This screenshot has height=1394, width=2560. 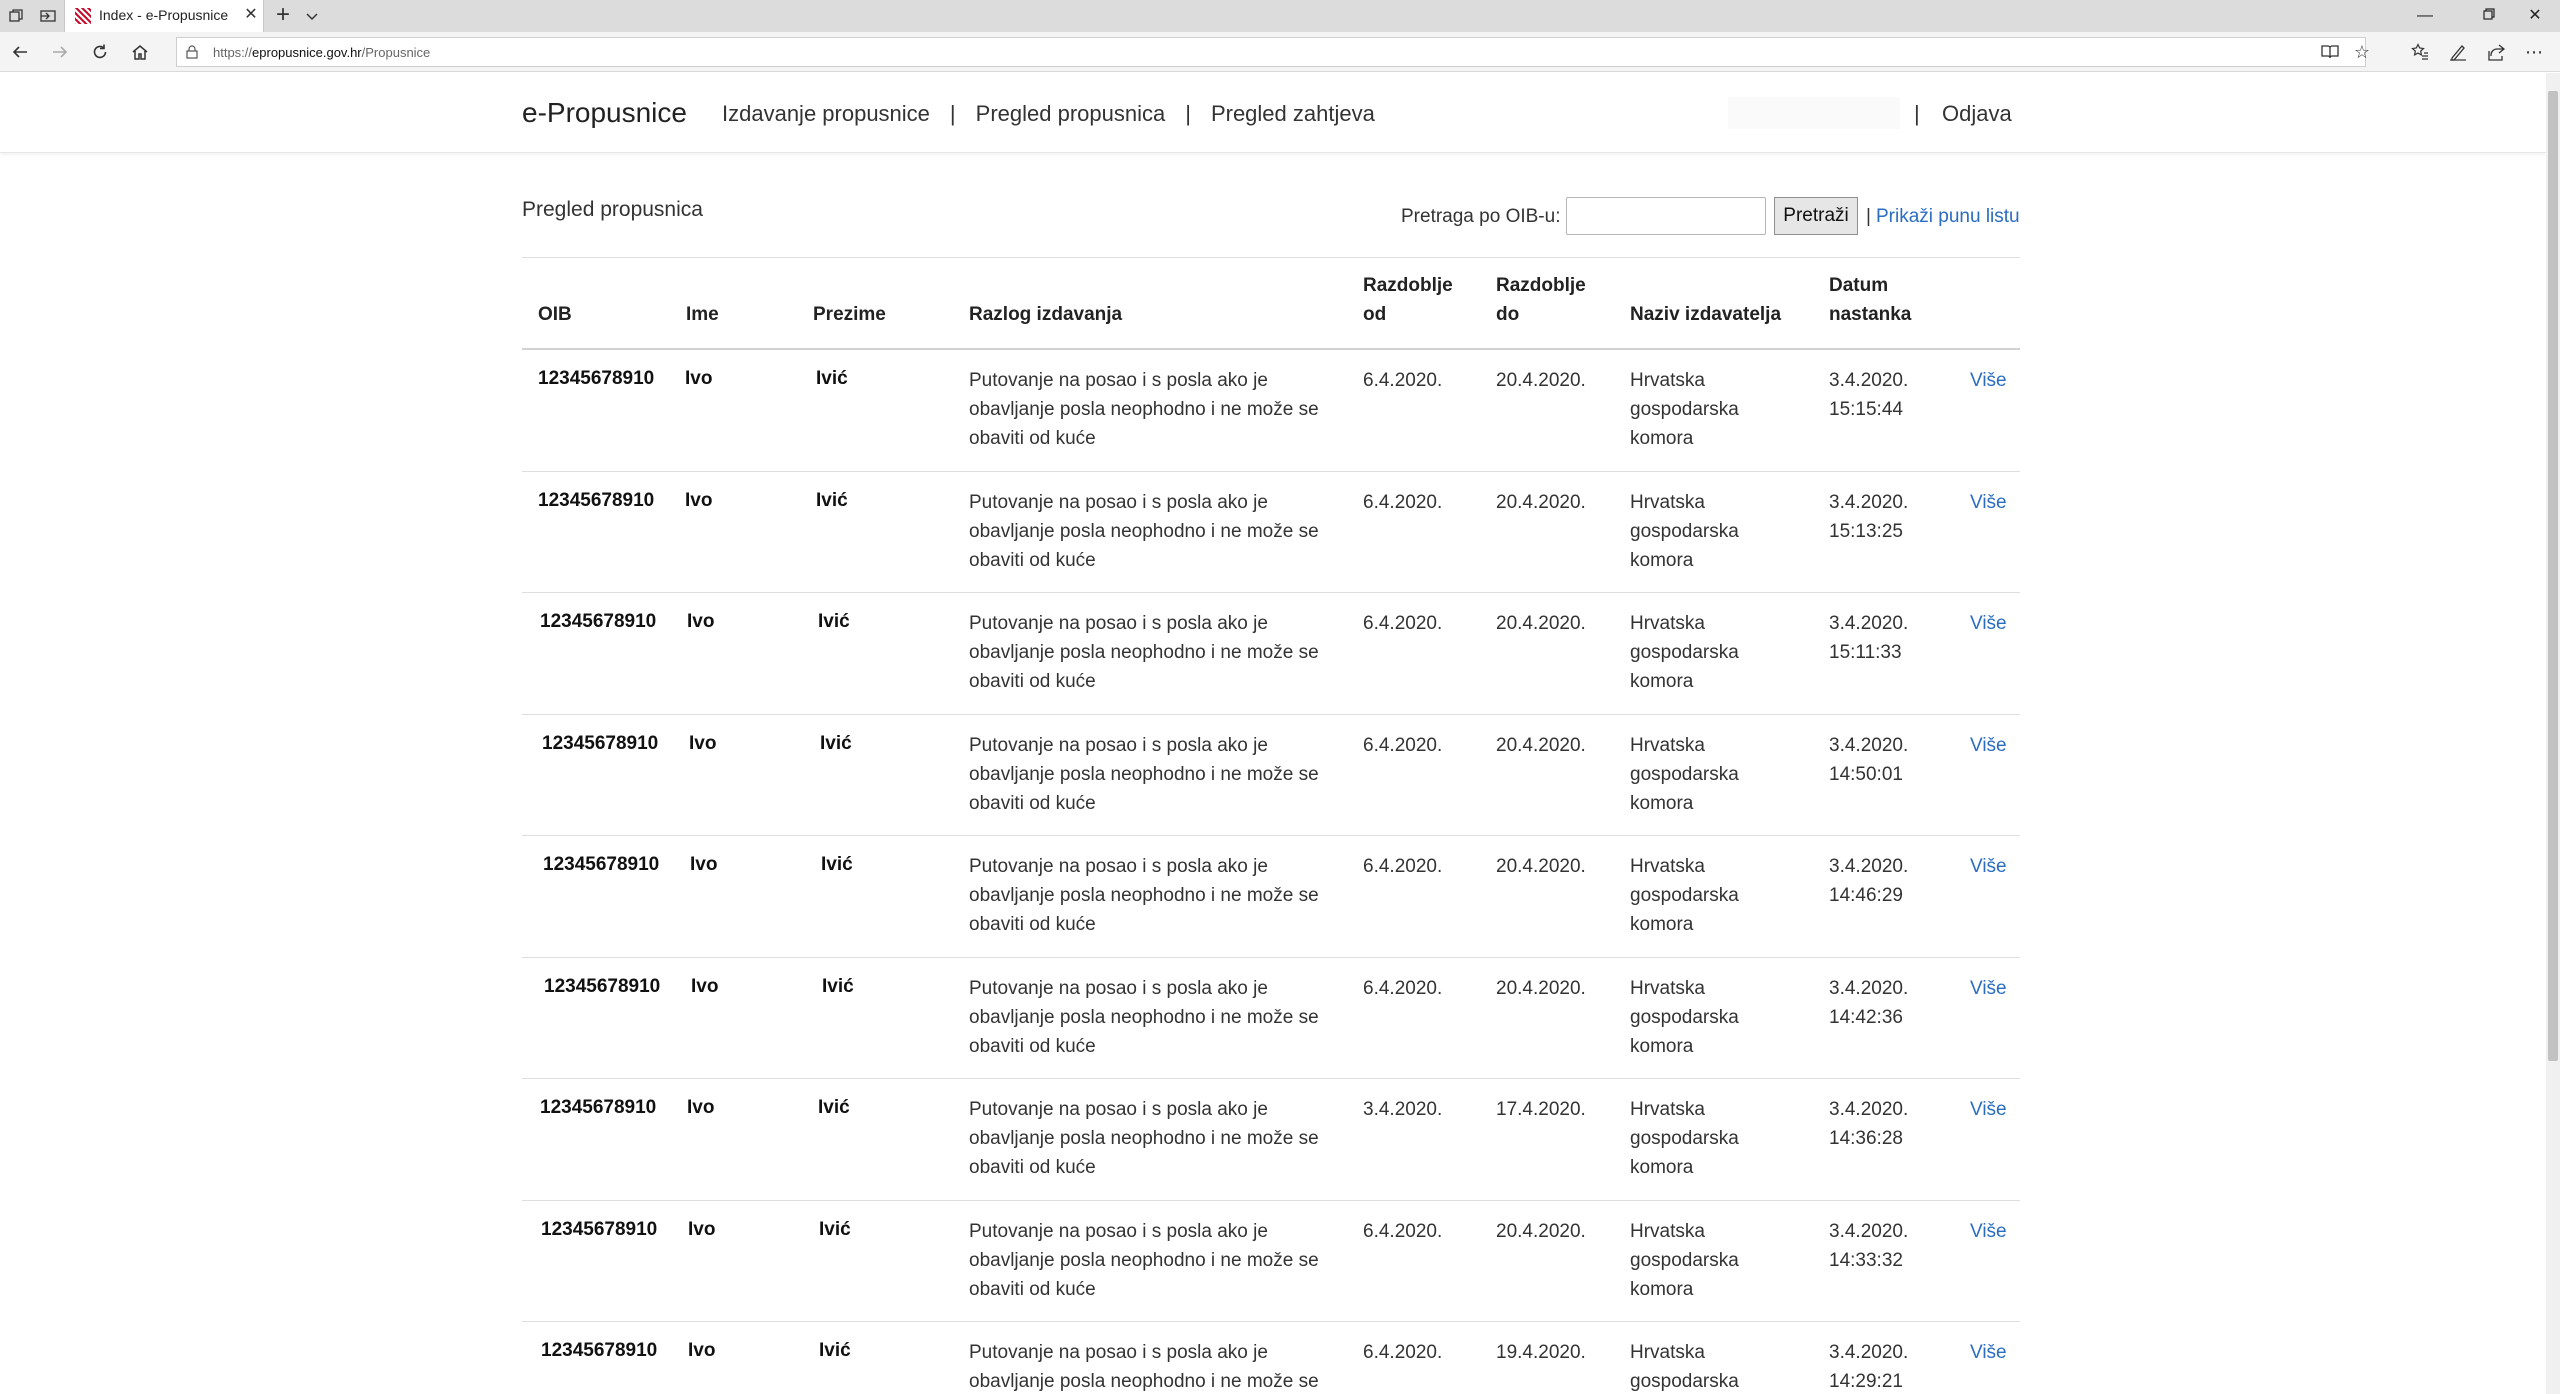 I want to click on tab-list-chevron-icon, so click(x=314, y=16).